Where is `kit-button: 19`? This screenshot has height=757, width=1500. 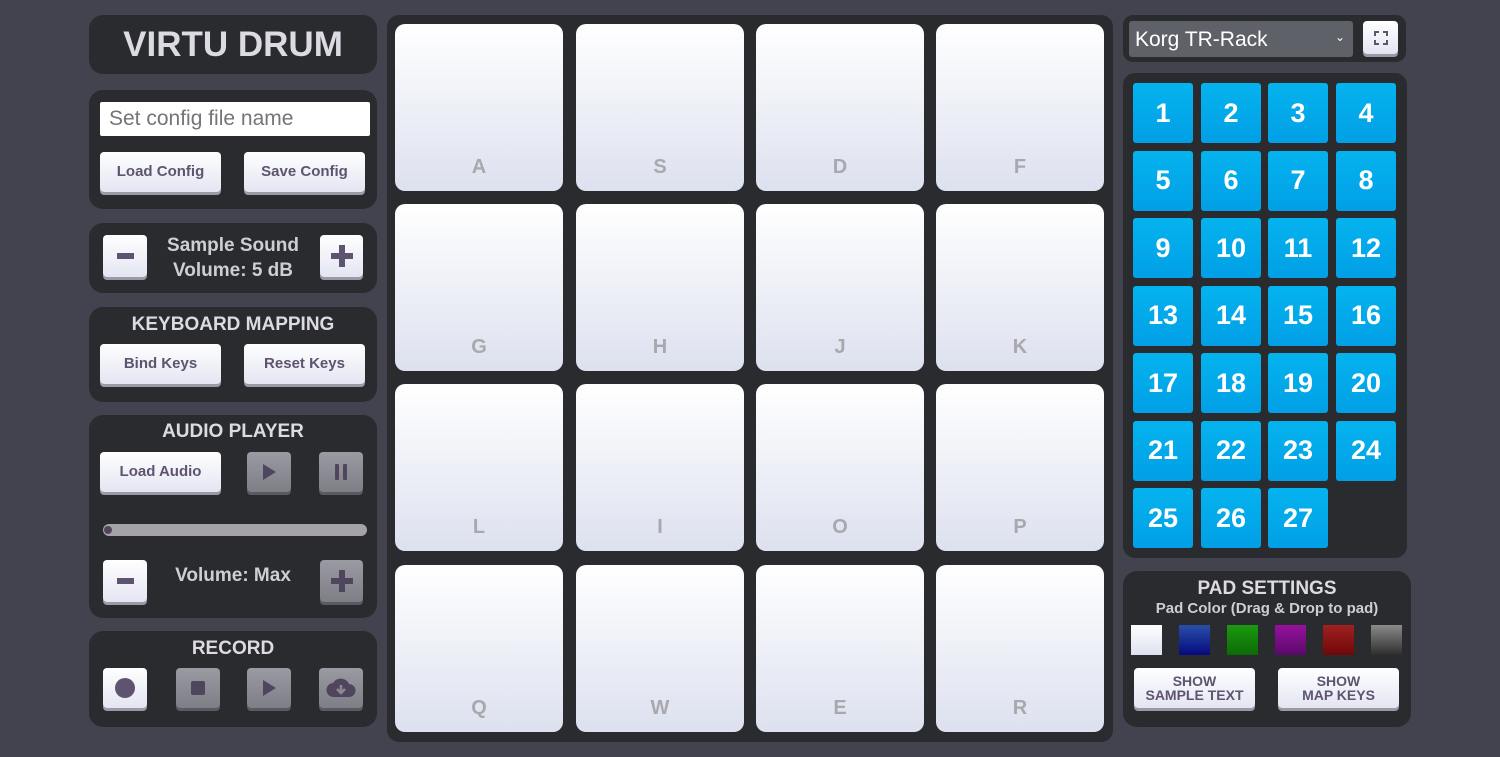
kit-button: 19 is located at coordinates (1298, 383).